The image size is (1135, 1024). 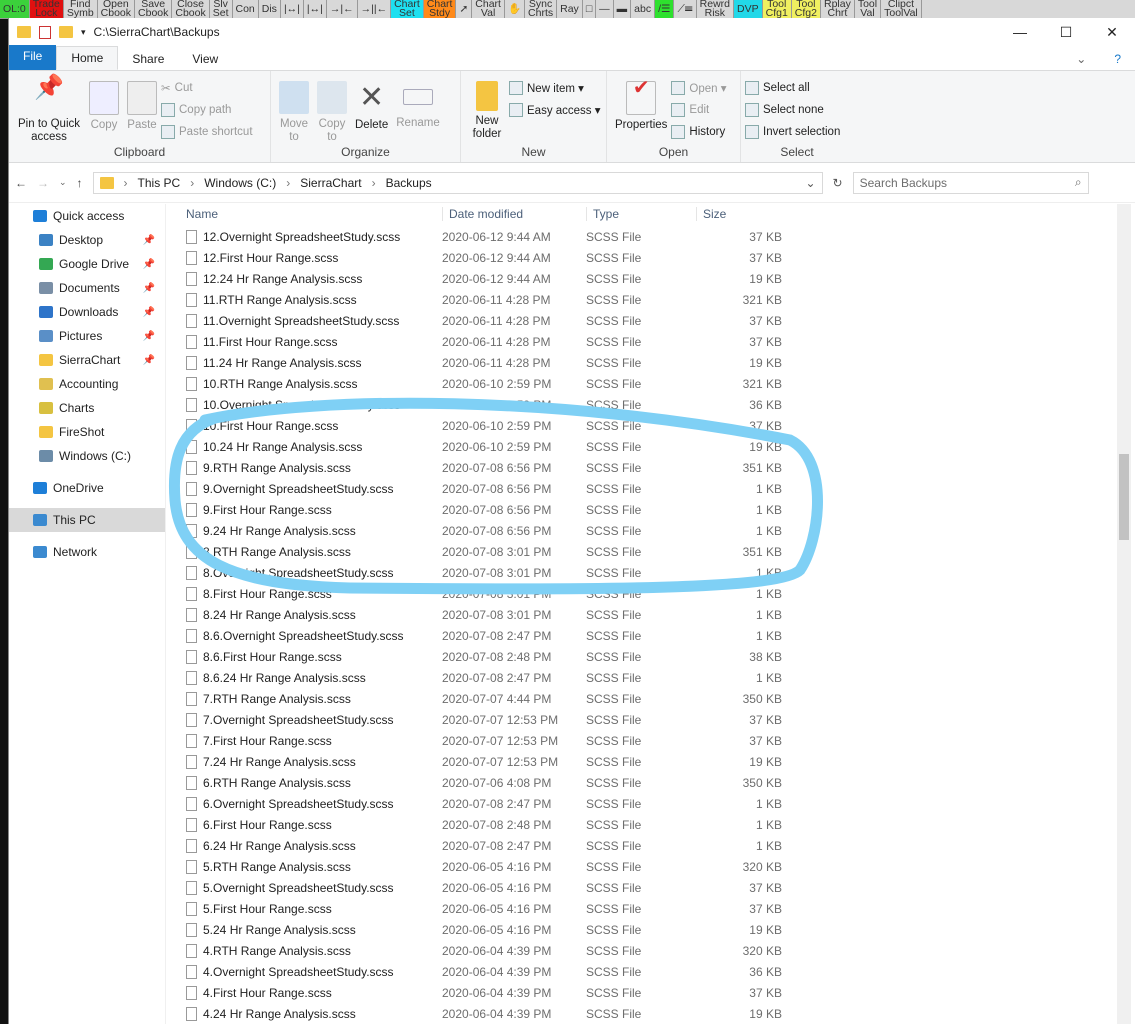 I want to click on new-folder-button: New folder, so click(x=487, y=109).